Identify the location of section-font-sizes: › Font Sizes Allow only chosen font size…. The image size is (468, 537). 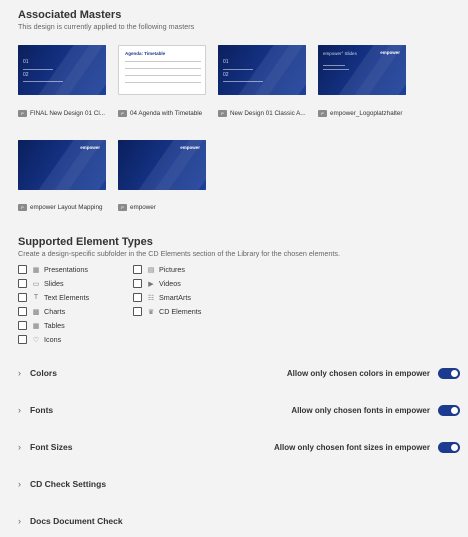
(239, 447).